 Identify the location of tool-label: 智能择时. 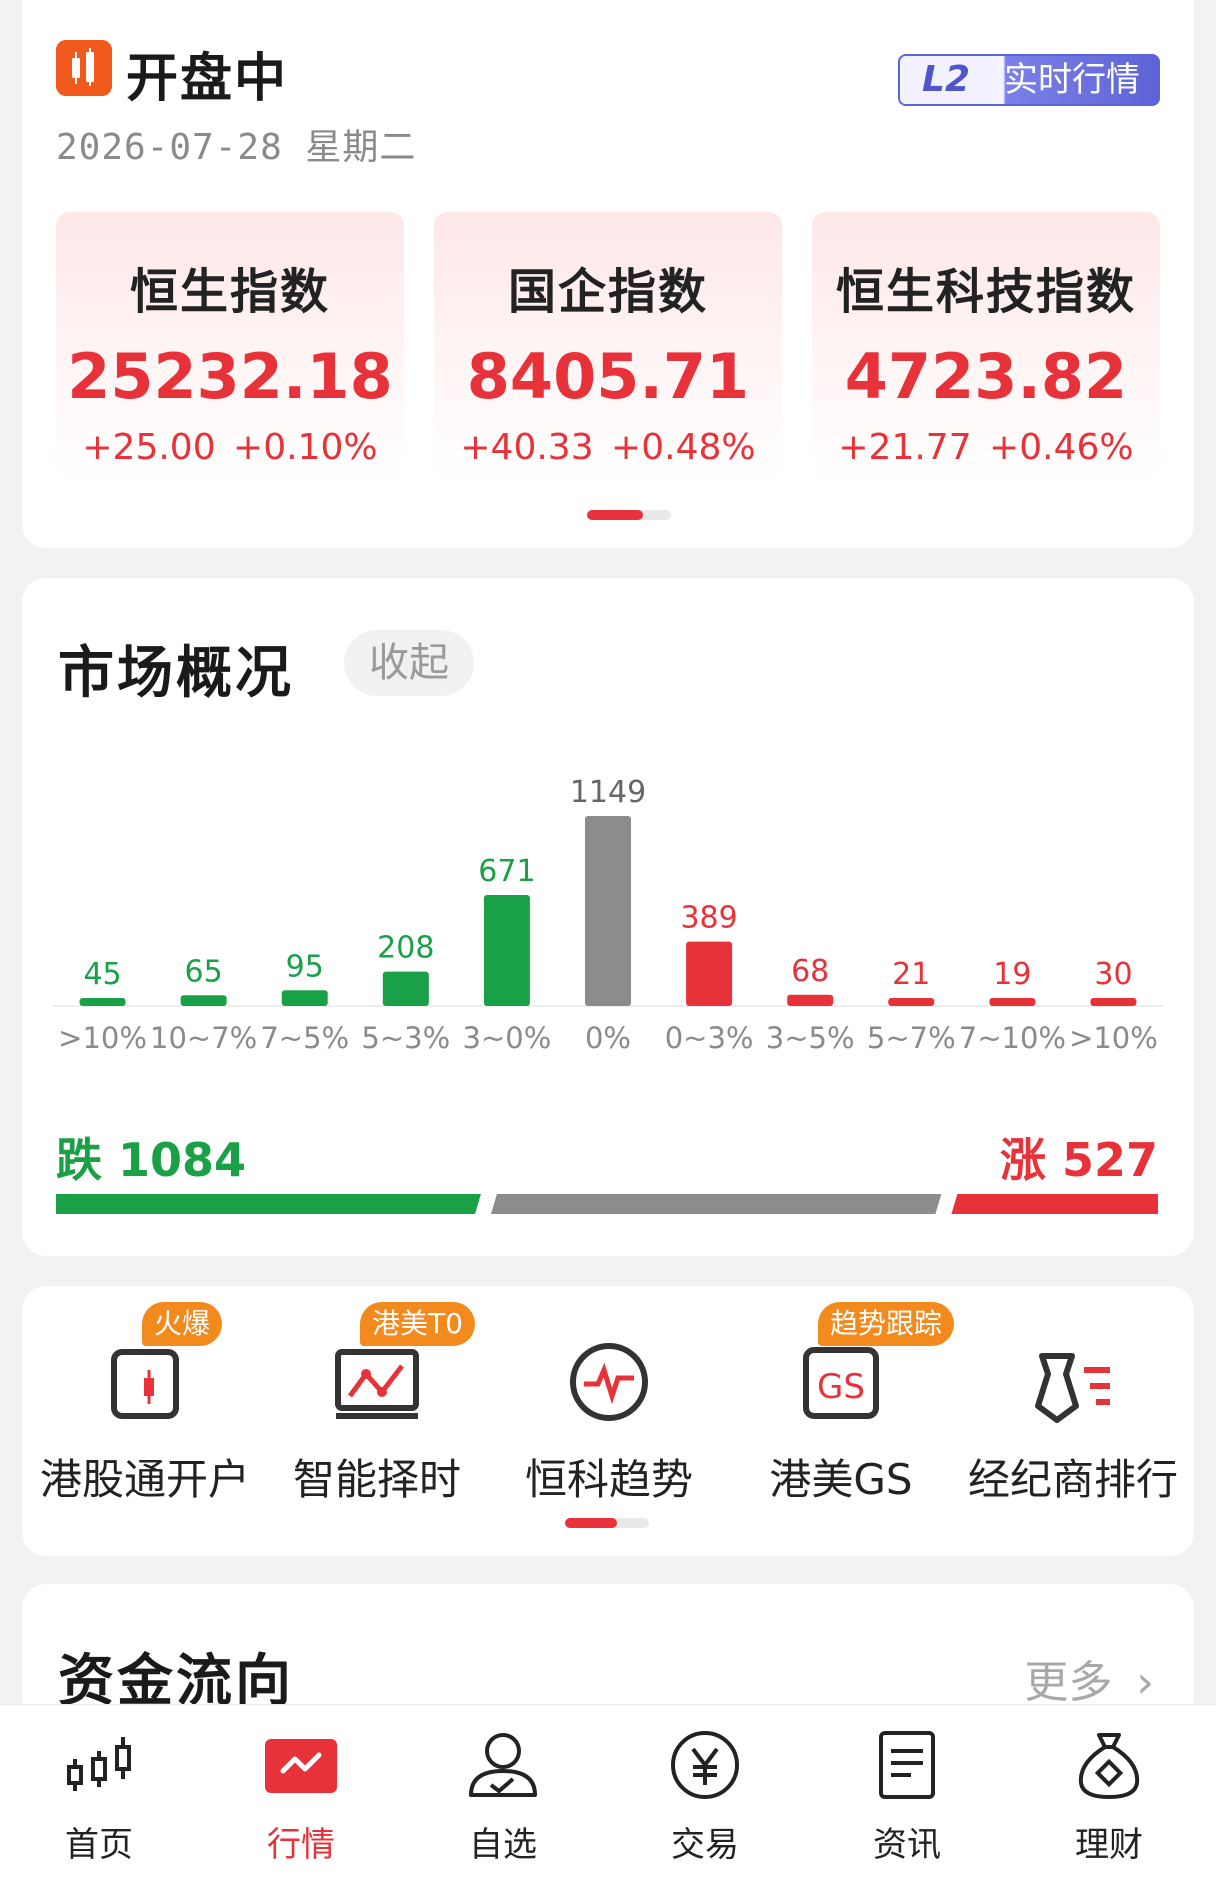
(376, 1479).